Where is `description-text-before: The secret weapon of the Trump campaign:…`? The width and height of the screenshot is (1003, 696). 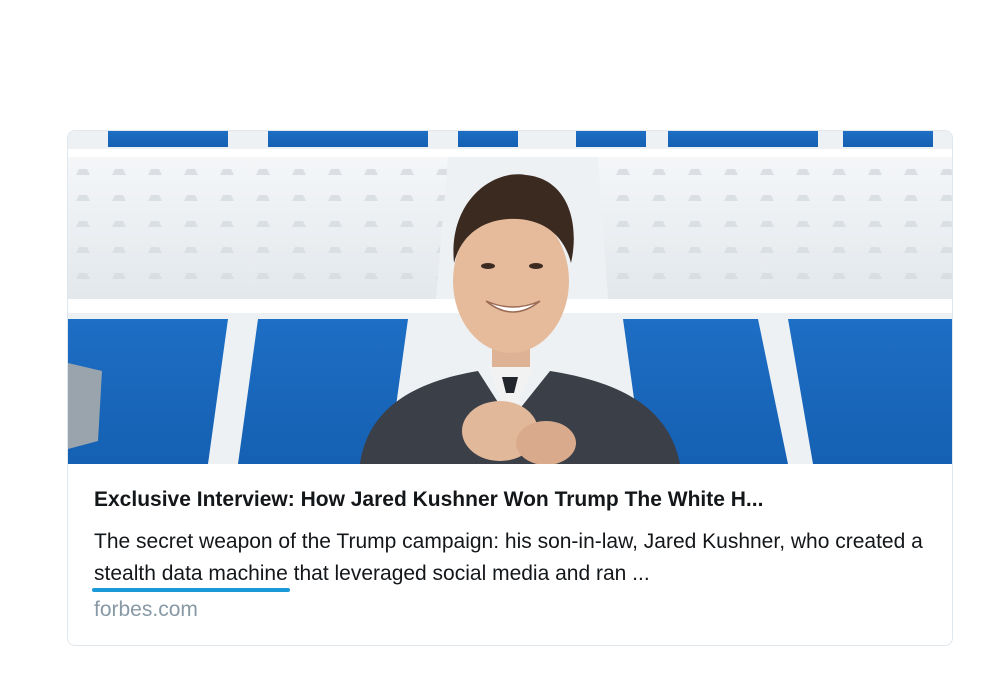 description-text-before: The secret weapon of the Trump campaign:… is located at coordinates (508, 541).